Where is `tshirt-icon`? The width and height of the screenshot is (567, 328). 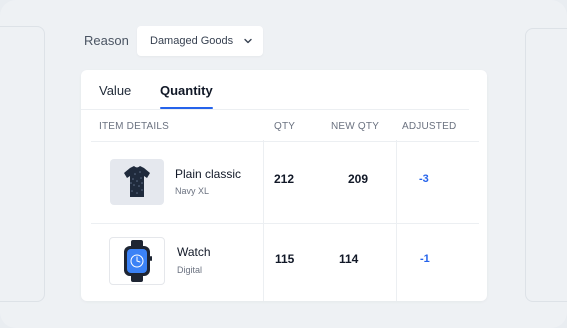 tshirt-icon is located at coordinates (137, 181).